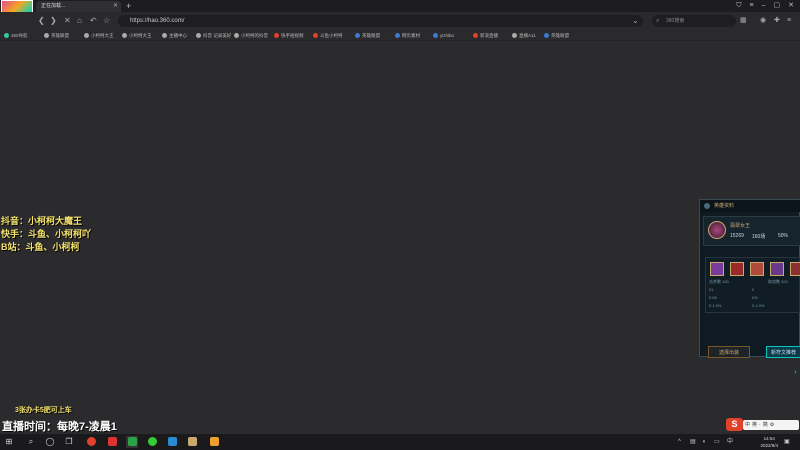  Describe the element at coordinates (16, 35) in the screenshot. I see `bookmark-item: 360导航` at that location.